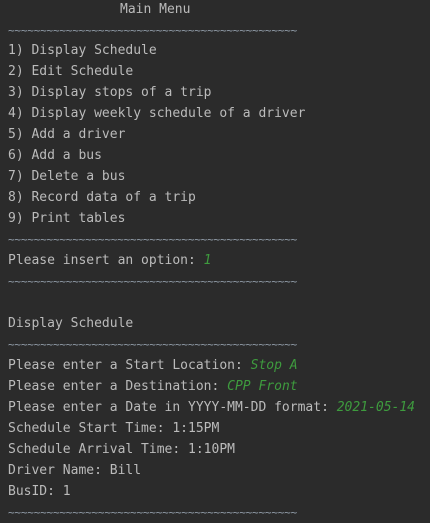  I want to click on menu-item-display-schedule: 1) Display Schedule, so click(82, 50).